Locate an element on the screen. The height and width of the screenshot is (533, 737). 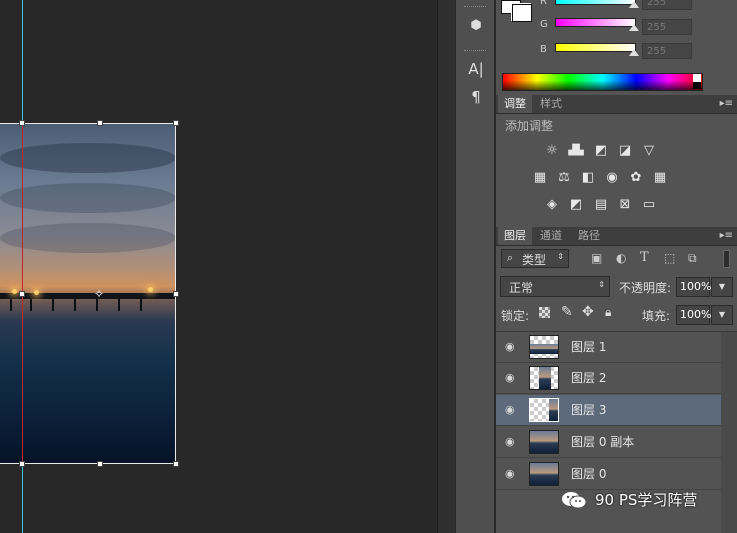
tab-layers: 图层 is located at coordinates (515, 236).